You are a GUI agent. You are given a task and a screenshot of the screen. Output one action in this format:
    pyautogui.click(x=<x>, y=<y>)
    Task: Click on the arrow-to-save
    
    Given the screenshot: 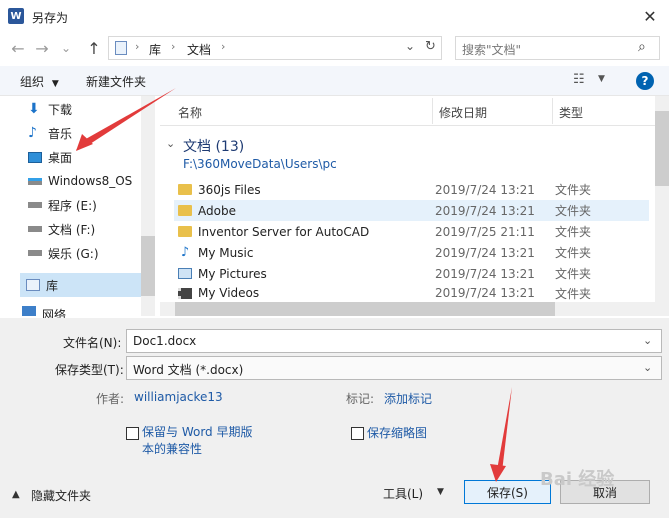 What is the action you would take?
    pyautogui.click(x=504, y=429)
    